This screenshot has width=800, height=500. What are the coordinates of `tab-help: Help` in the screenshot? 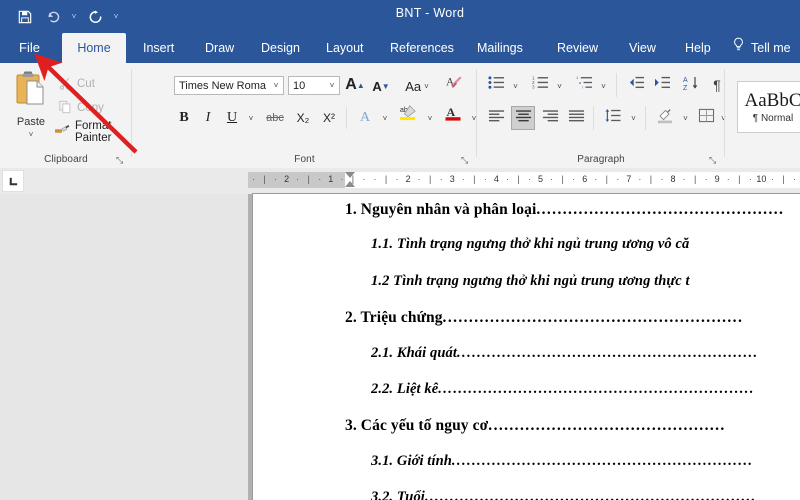 It's located at (698, 48).